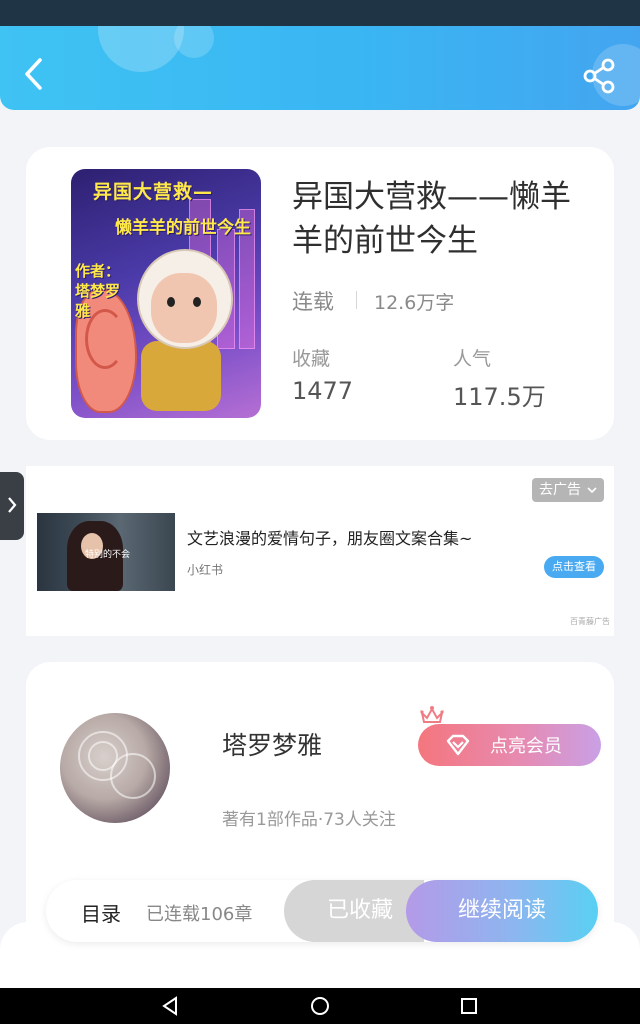 The height and width of the screenshot is (1024, 640). What do you see at coordinates (502, 911) in the screenshot?
I see `continue-reading-button: 继续阅读` at bounding box center [502, 911].